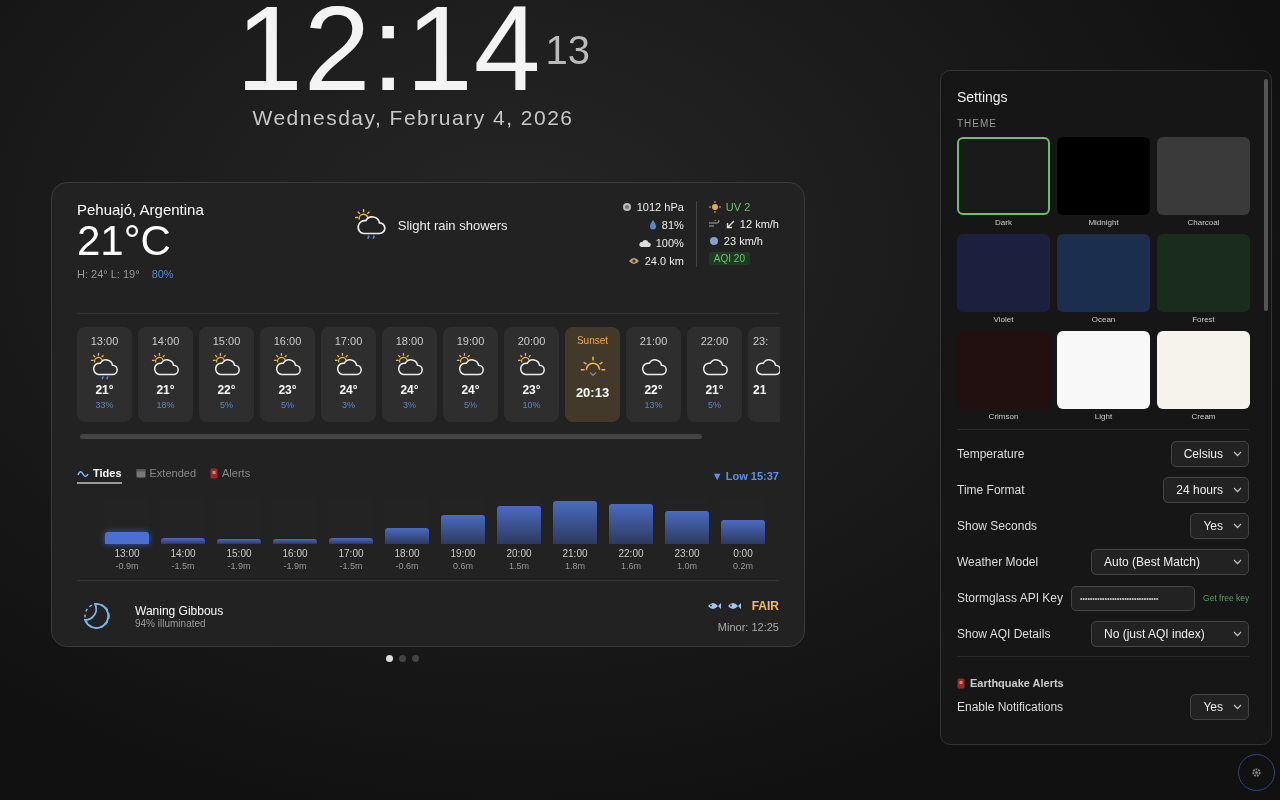 Image resolution: width=1280 pixels, height=800 pixels. Describe the element at coordinates (1170, 562) in the screenshot. I see `dropdown: Auto (Best Match)` at that location.